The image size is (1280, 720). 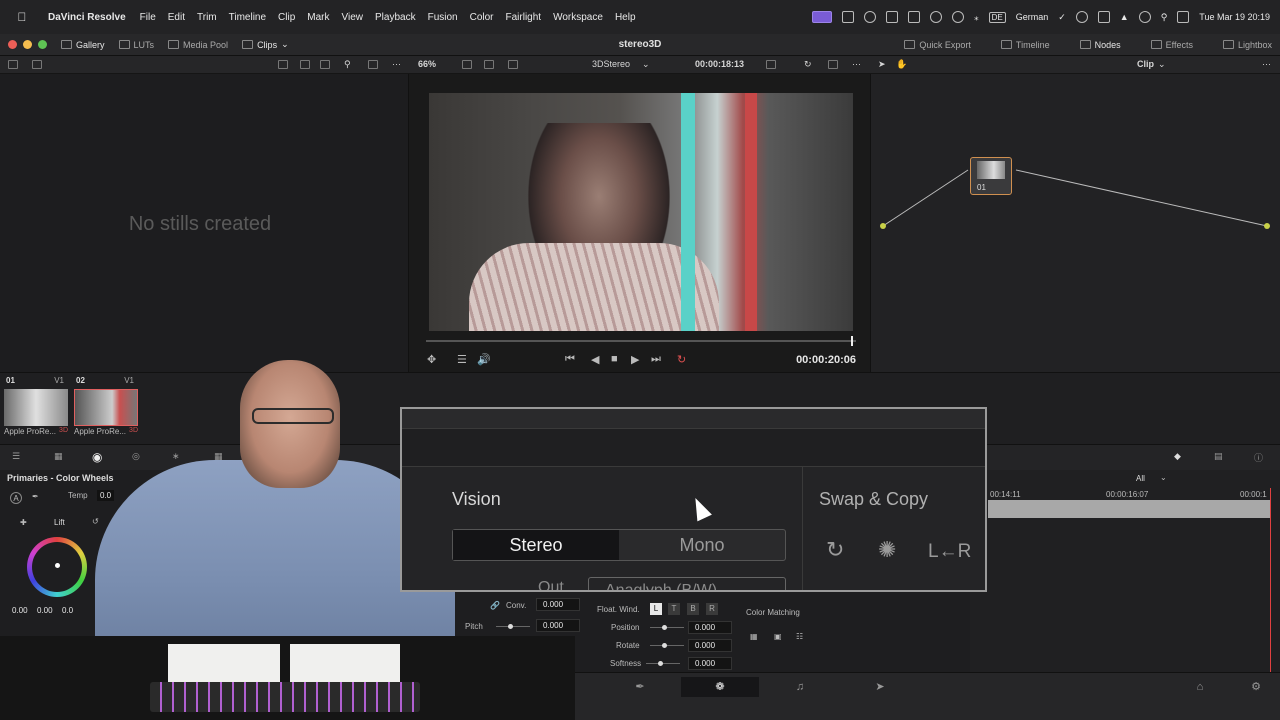 What do you see at coordinates (396, 64) in the screenshot?
I see `more-options-icon: ···` at bounding box center [396, 64].